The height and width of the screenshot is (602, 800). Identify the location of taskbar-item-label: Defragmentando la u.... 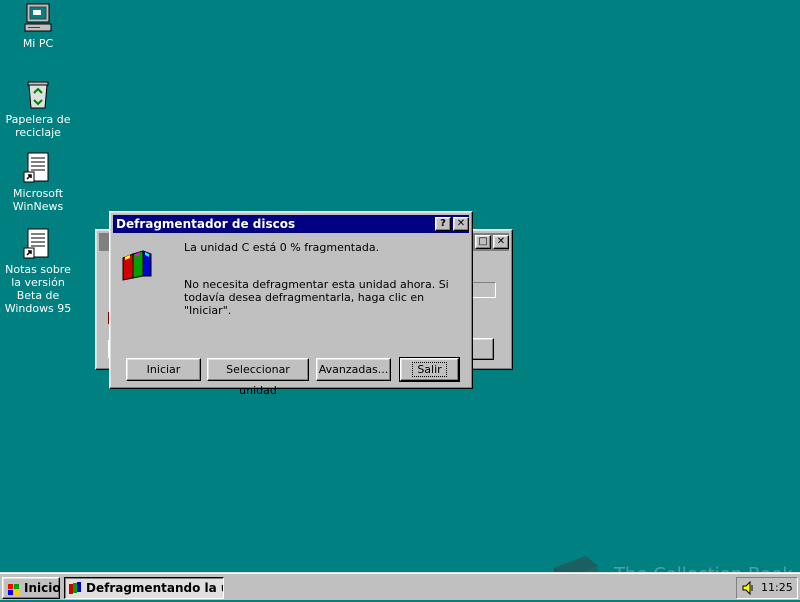
(154, 588).